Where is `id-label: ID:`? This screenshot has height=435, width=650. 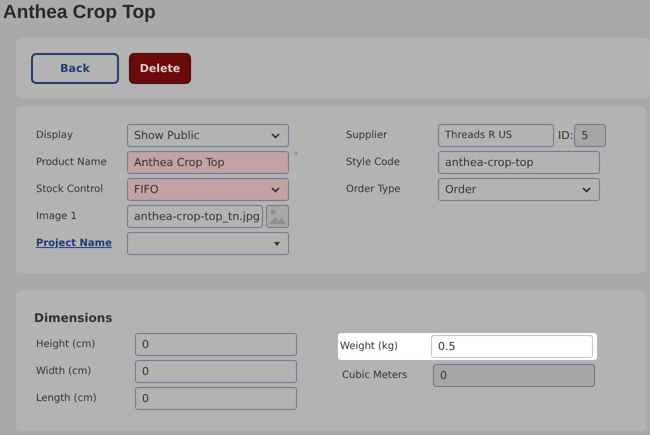
id-label: ID: is located at coordinates (566, 135).